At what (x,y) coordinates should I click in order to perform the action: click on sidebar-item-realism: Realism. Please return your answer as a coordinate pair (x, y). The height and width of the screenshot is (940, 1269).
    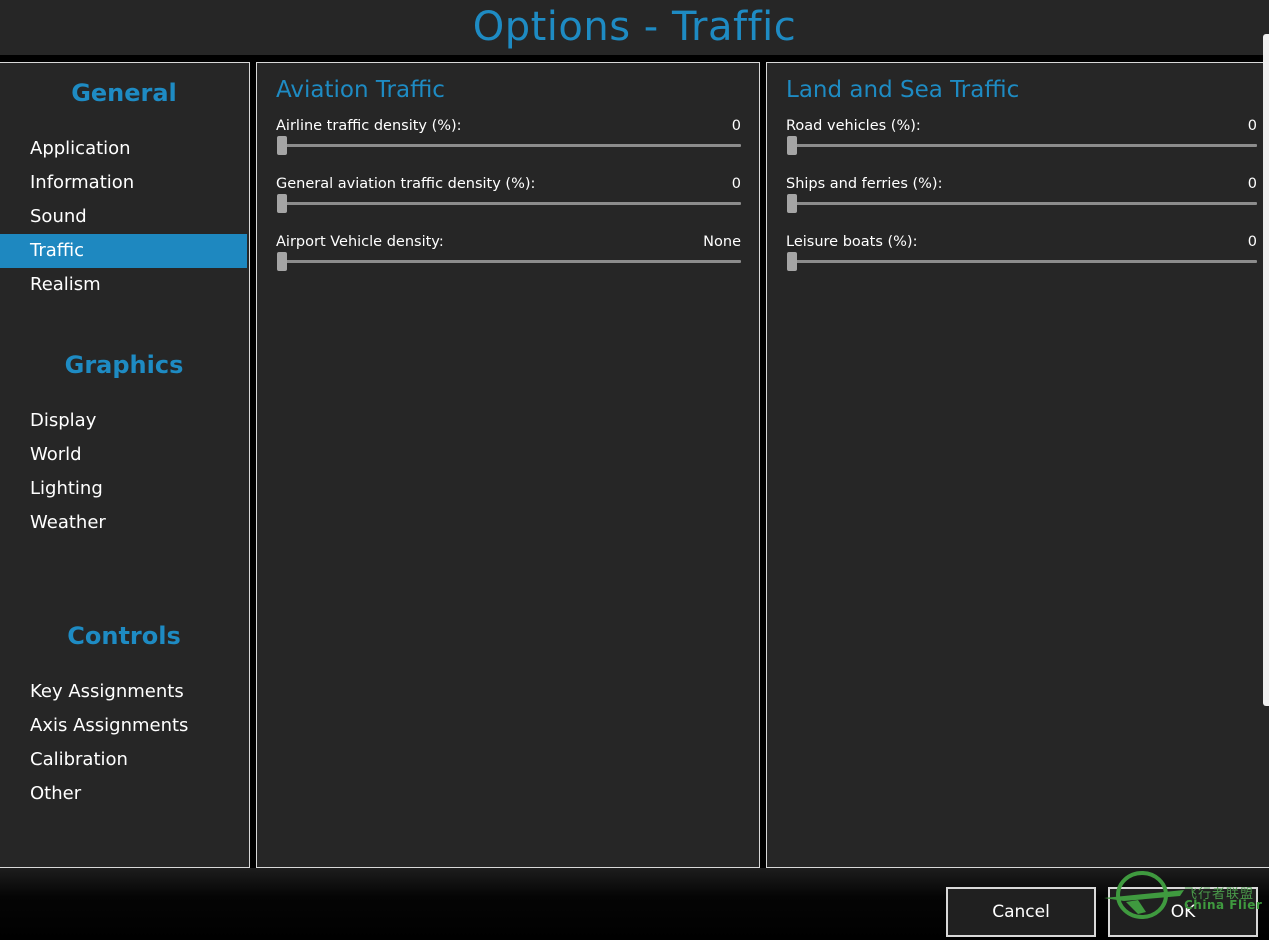
    Looking at the image, I should click on (123, 285).